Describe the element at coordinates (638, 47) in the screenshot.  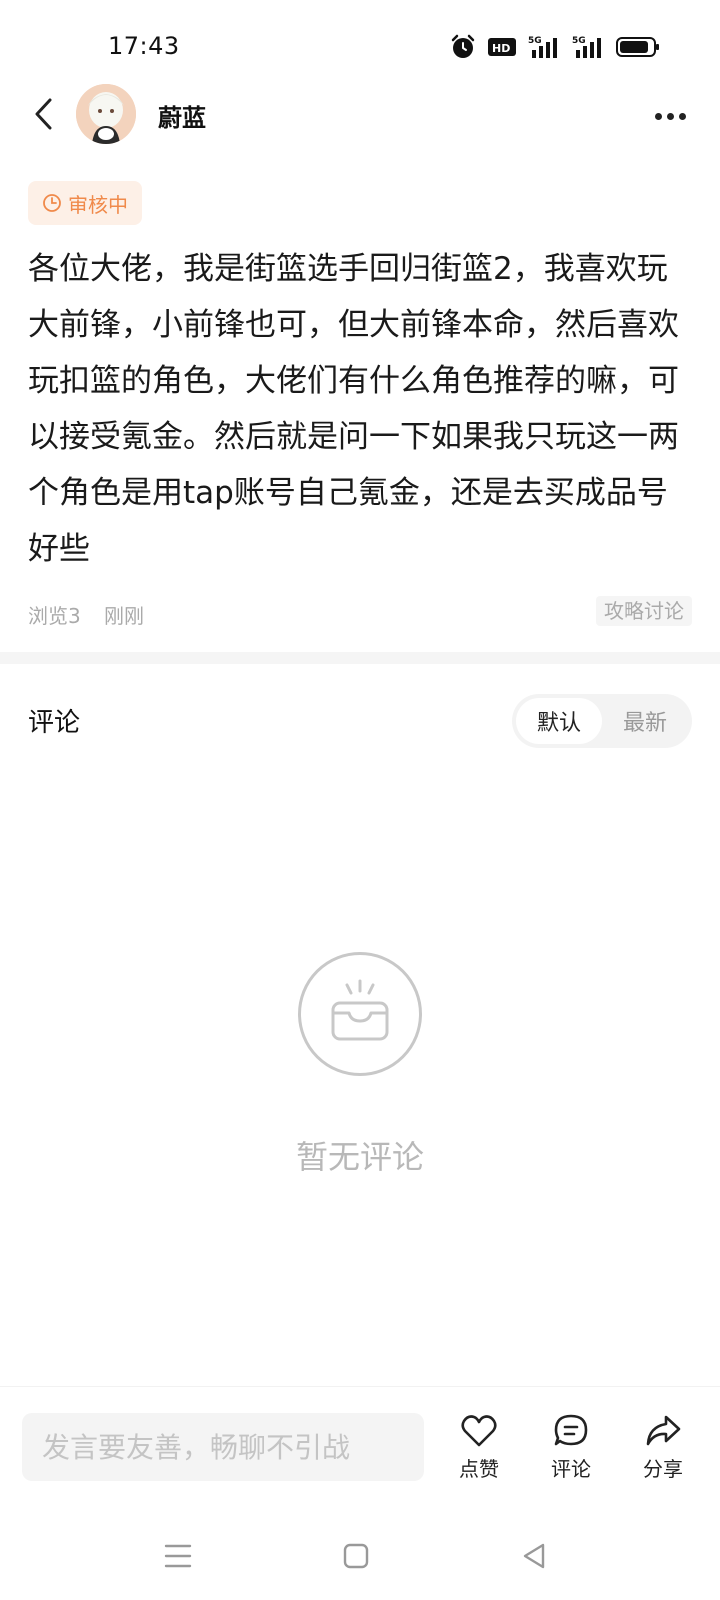
I see `battery-icon` at that location.